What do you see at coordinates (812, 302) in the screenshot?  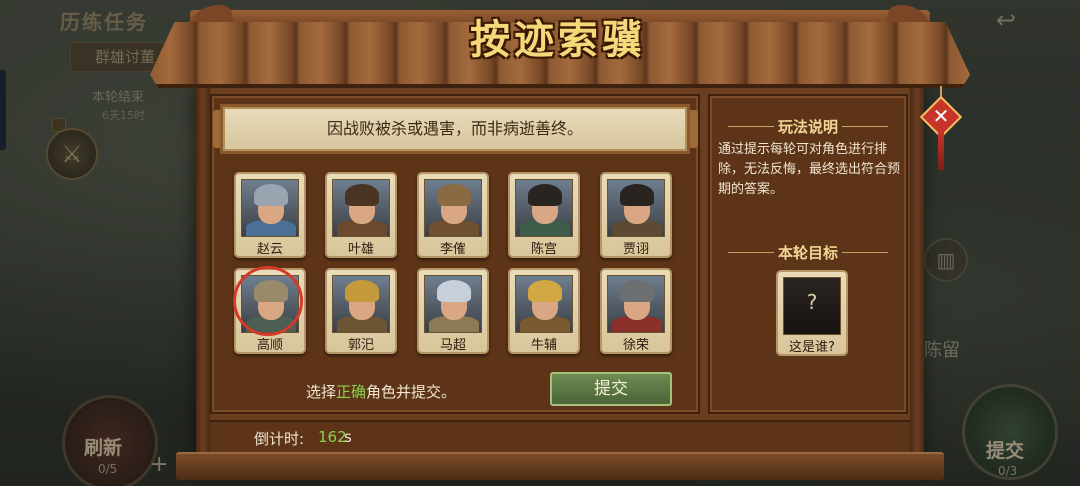 I see `question-mark-icon: ?` at bounding box center [812, 302].